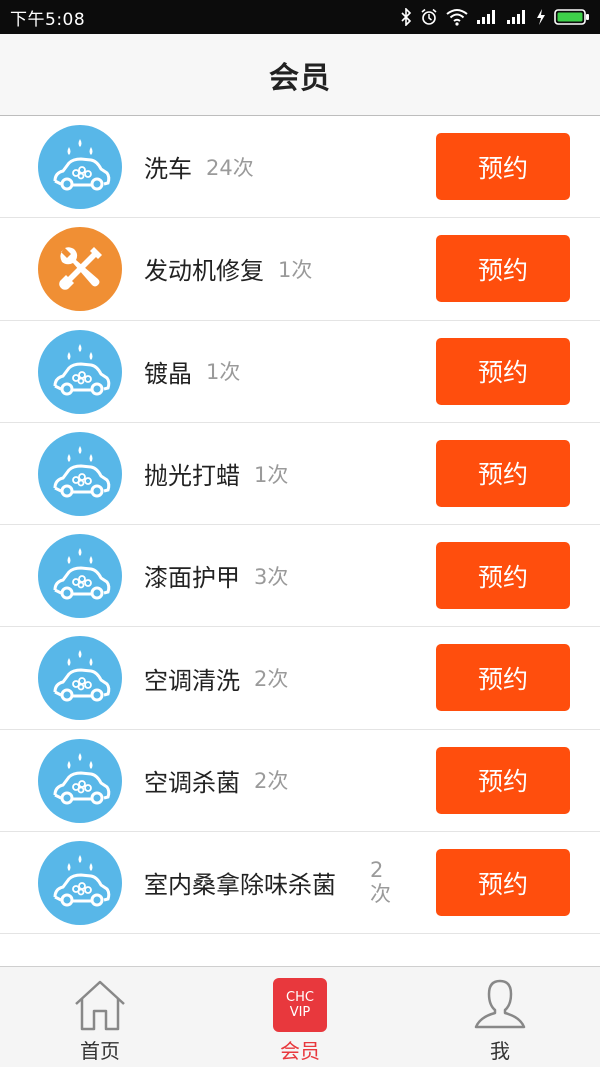 The height and width of the screenshot is (1067, 600). What do you see at coordinates (300, 474) in the screenshot?
I see `list-item: 抛光打蜡 1次 预约` at bounding box center [300, 474].